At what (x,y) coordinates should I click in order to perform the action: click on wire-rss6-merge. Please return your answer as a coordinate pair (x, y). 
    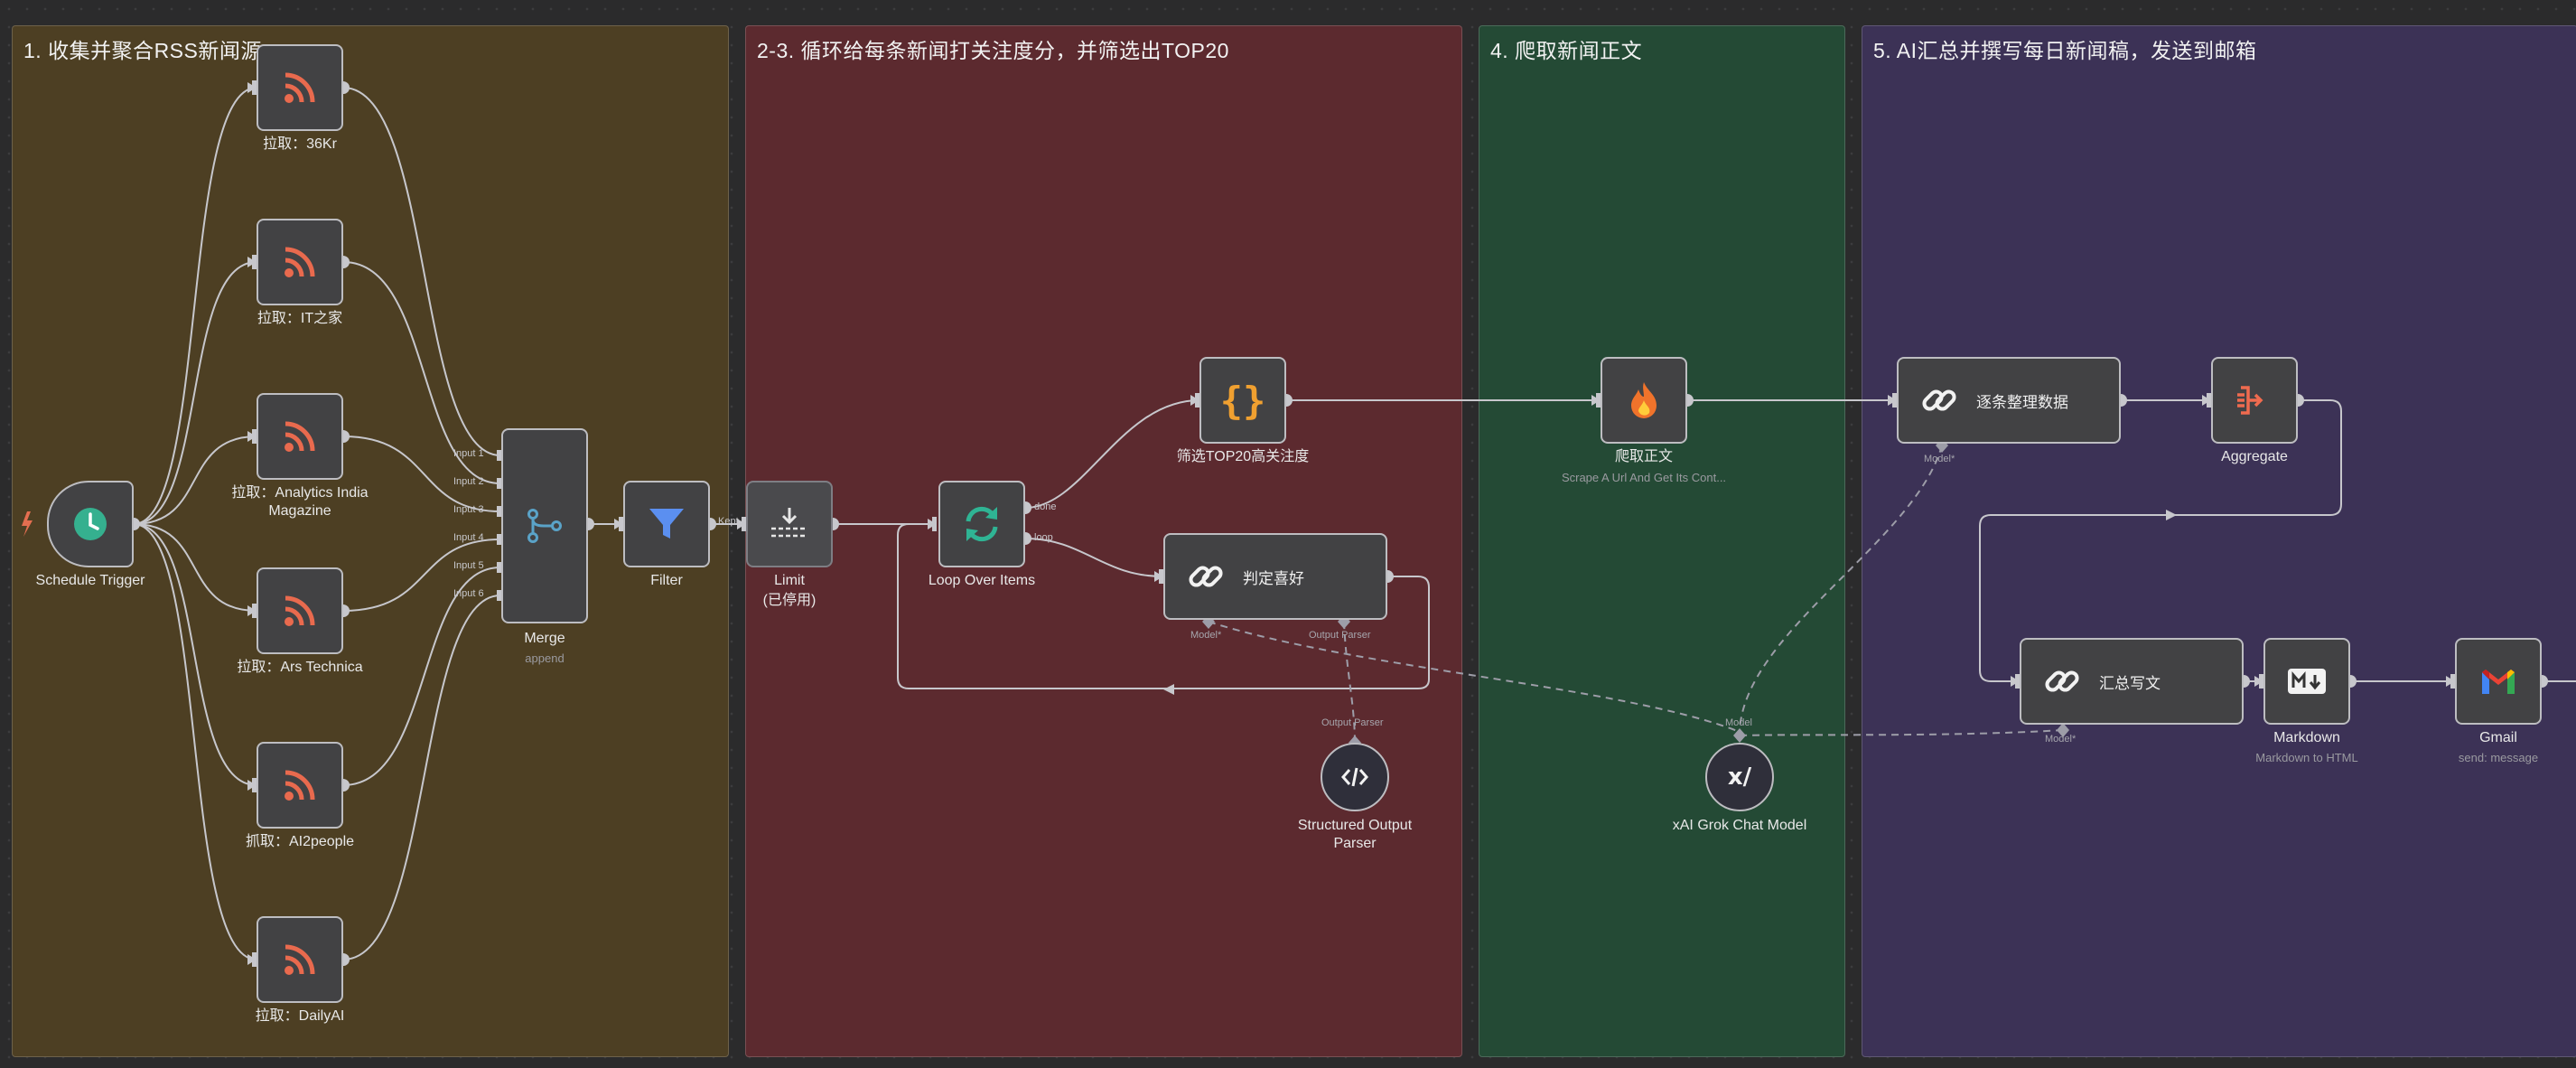
    Looking at the image, I should click on (422, 777).